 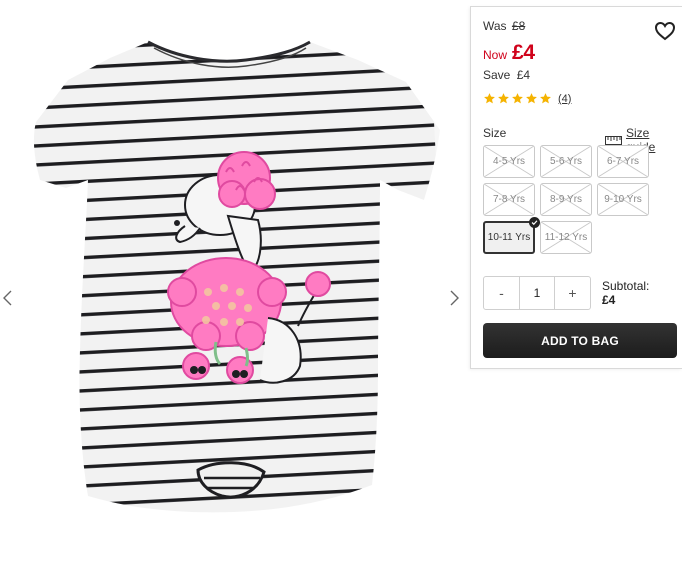 What do you see at coordinates (497, 75) in the screenshot?
I see `save-label: Save` at bounding box center [497, 75].